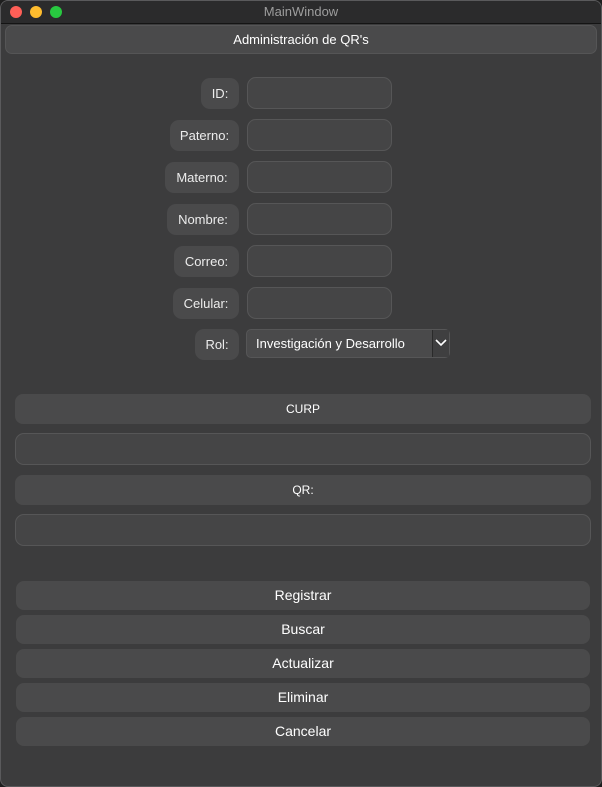  I want to click on id-label: ID:, so click(220, 93).